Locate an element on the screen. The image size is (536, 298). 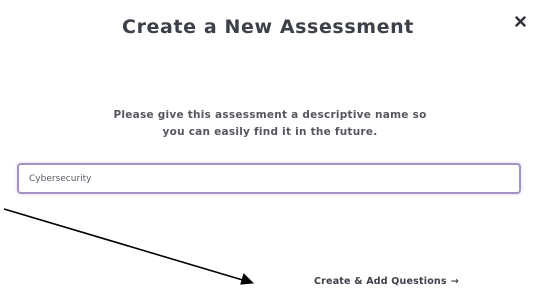
close-button is located at coordinates (520, 21).